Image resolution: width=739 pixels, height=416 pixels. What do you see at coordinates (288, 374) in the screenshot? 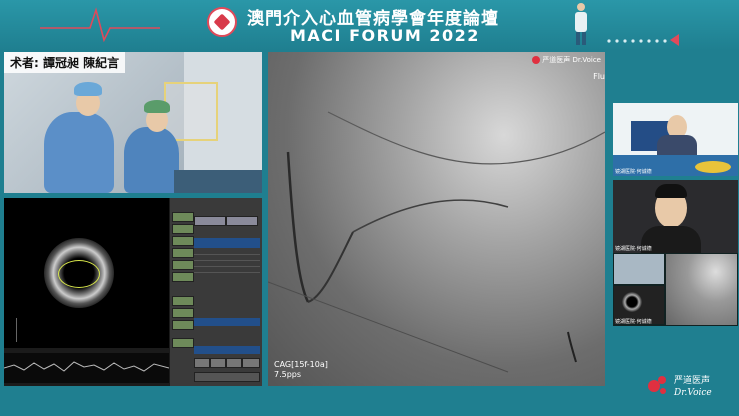
I see `angio-info-line: 7.5pps` at bounding box center [288, 374].